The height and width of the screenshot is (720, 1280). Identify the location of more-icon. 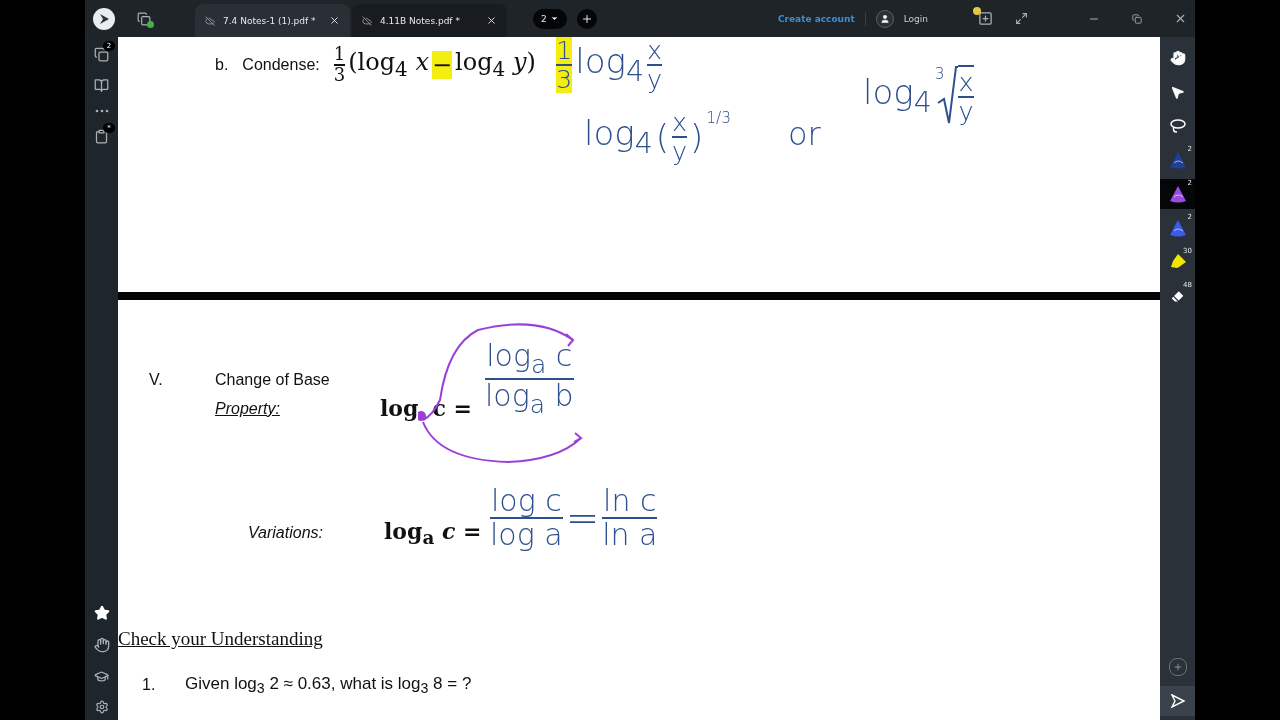
(101, 111).